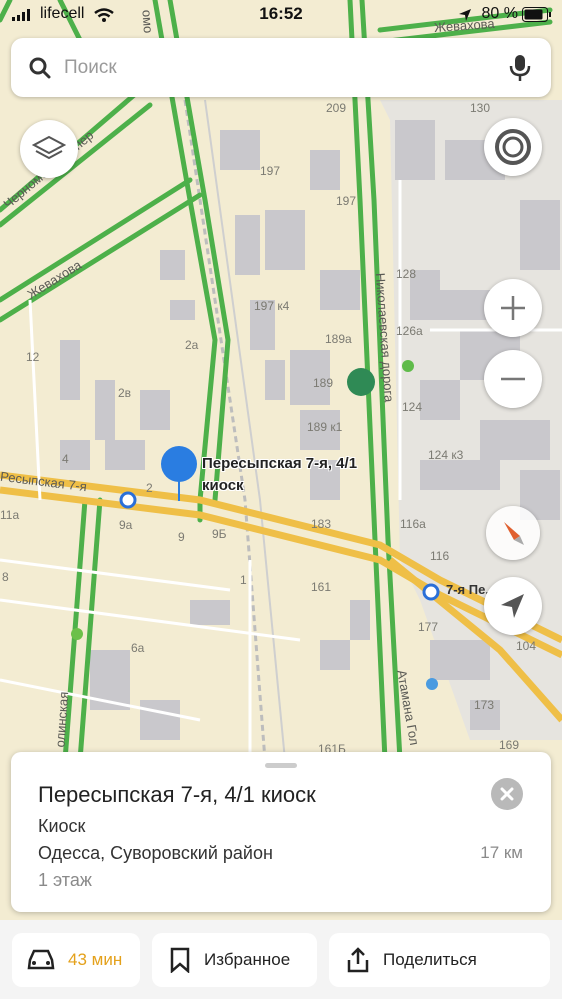 The image size is (562, 999). I want to click on route-time: 43 мин, so click(95, 959).